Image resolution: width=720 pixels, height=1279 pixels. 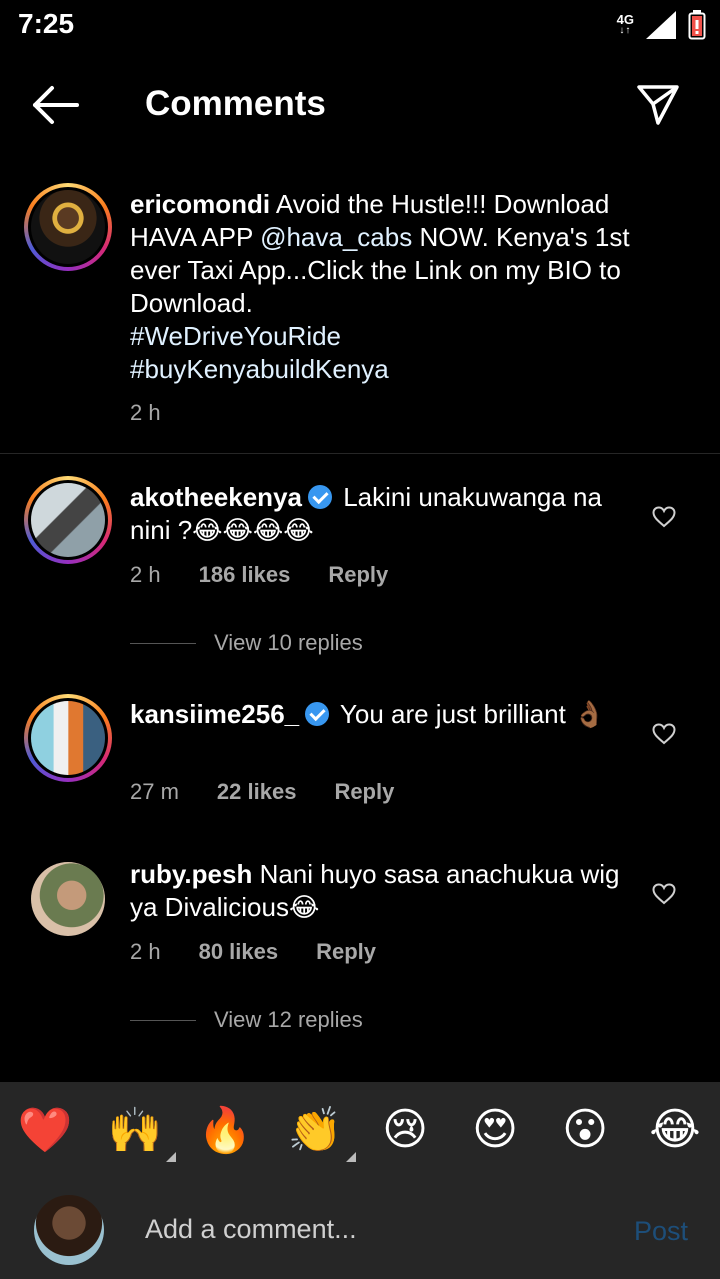 What do you see at coordinates (360, 1133) in the screenshot?
I see `quick-reactions: ❤️ 🙌 🔥 👏 😢 😍 😮 😂` at bounding box center [360, 1133].